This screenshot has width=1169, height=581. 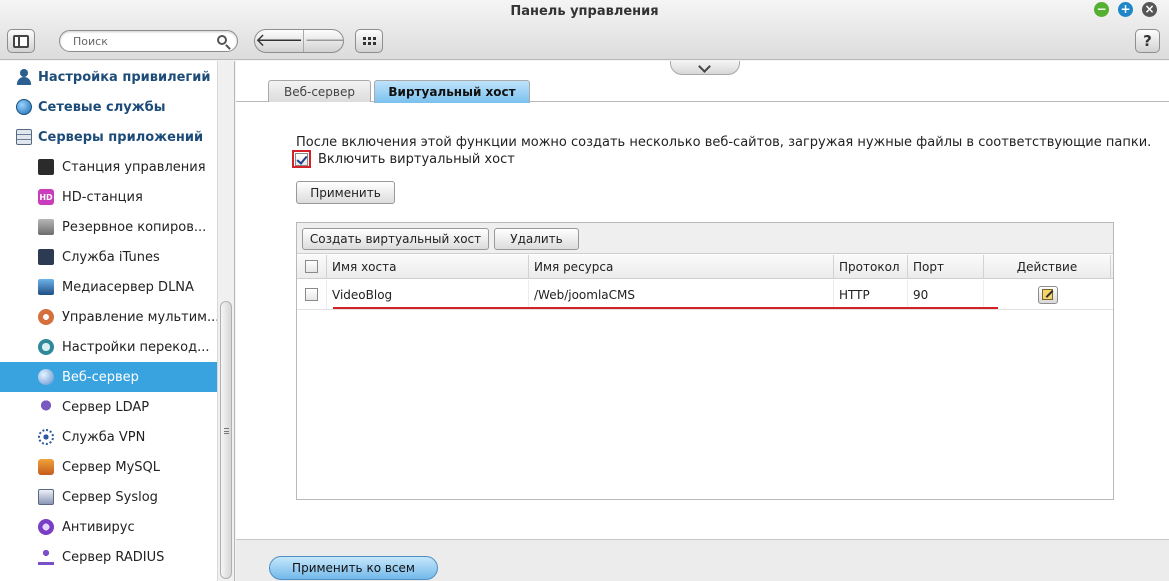 What do you see at coordinates (46, 557) in the screenshot?
I see `radius-icon` at bounding box center [46, 557].